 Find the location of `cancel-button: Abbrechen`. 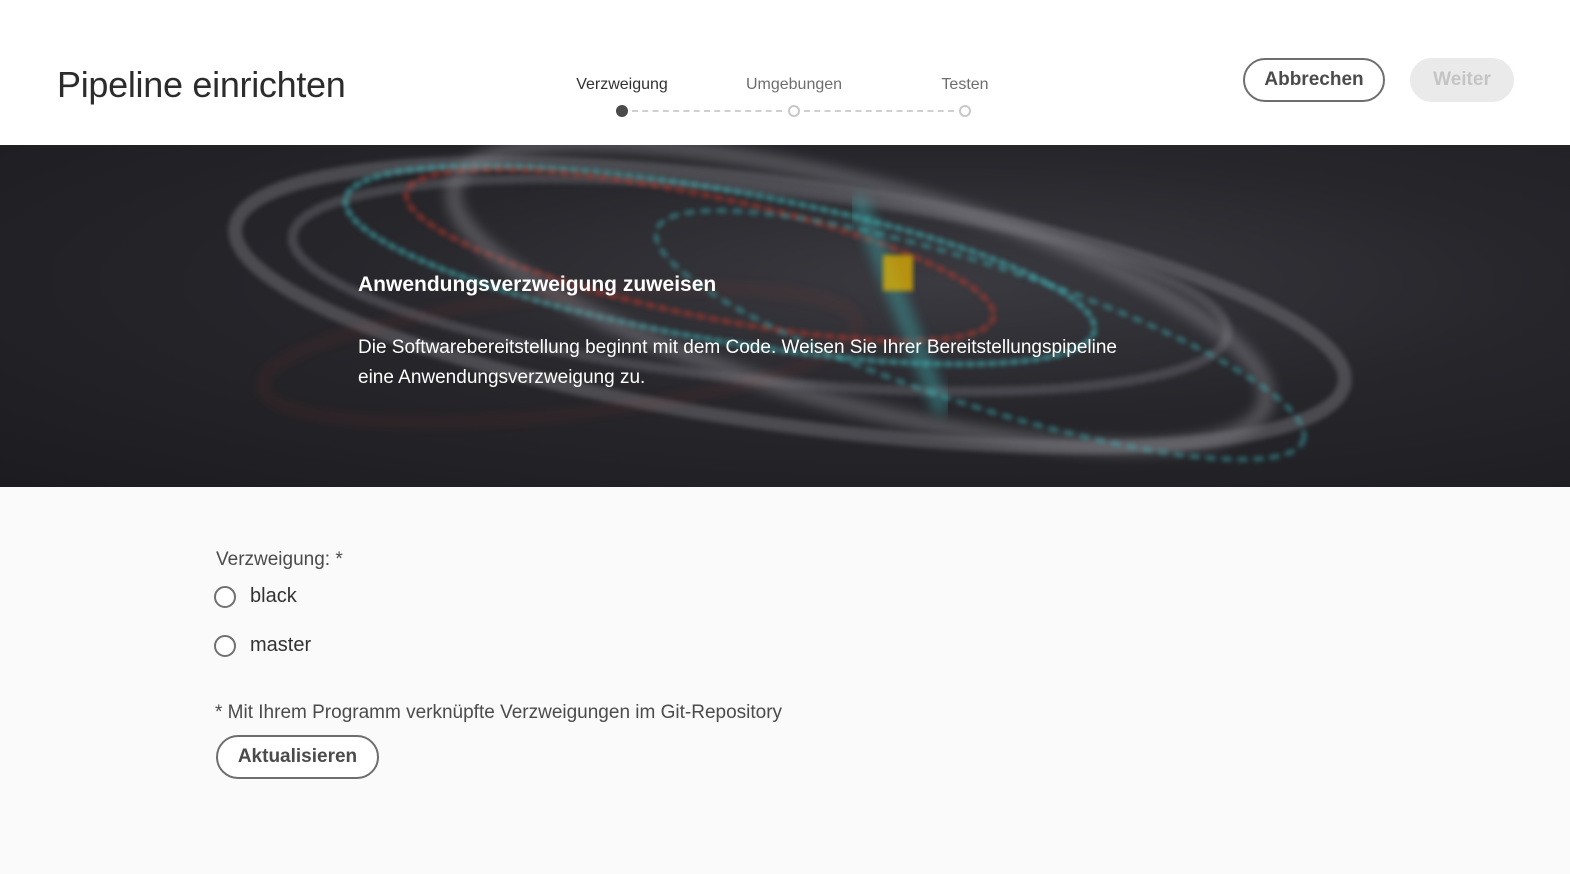

cancel-button: Abbrechen is located at coordinates (1314, 80).